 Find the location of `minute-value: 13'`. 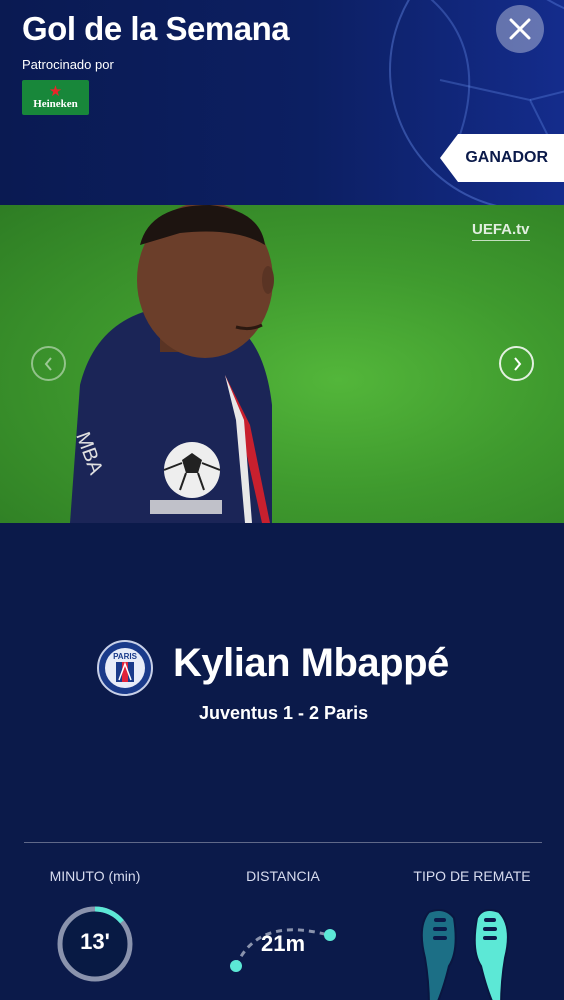

minute-value: 13' is located at coordinates (95, 941).